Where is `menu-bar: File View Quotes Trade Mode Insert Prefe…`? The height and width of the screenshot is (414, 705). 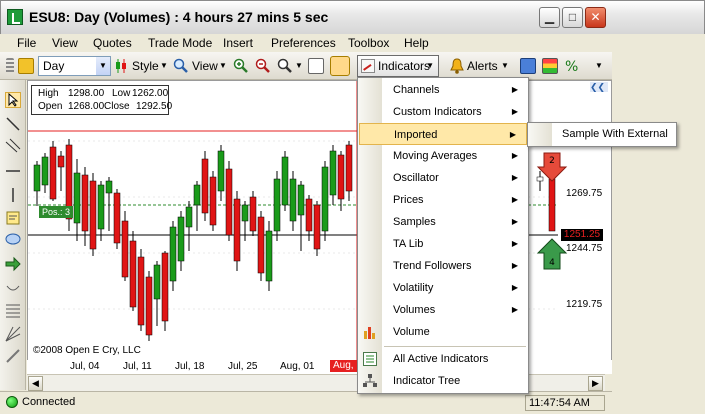 menu-bar: File View Quotes Trade Mode Insert Prefe… is located at coordinates (306, 43).